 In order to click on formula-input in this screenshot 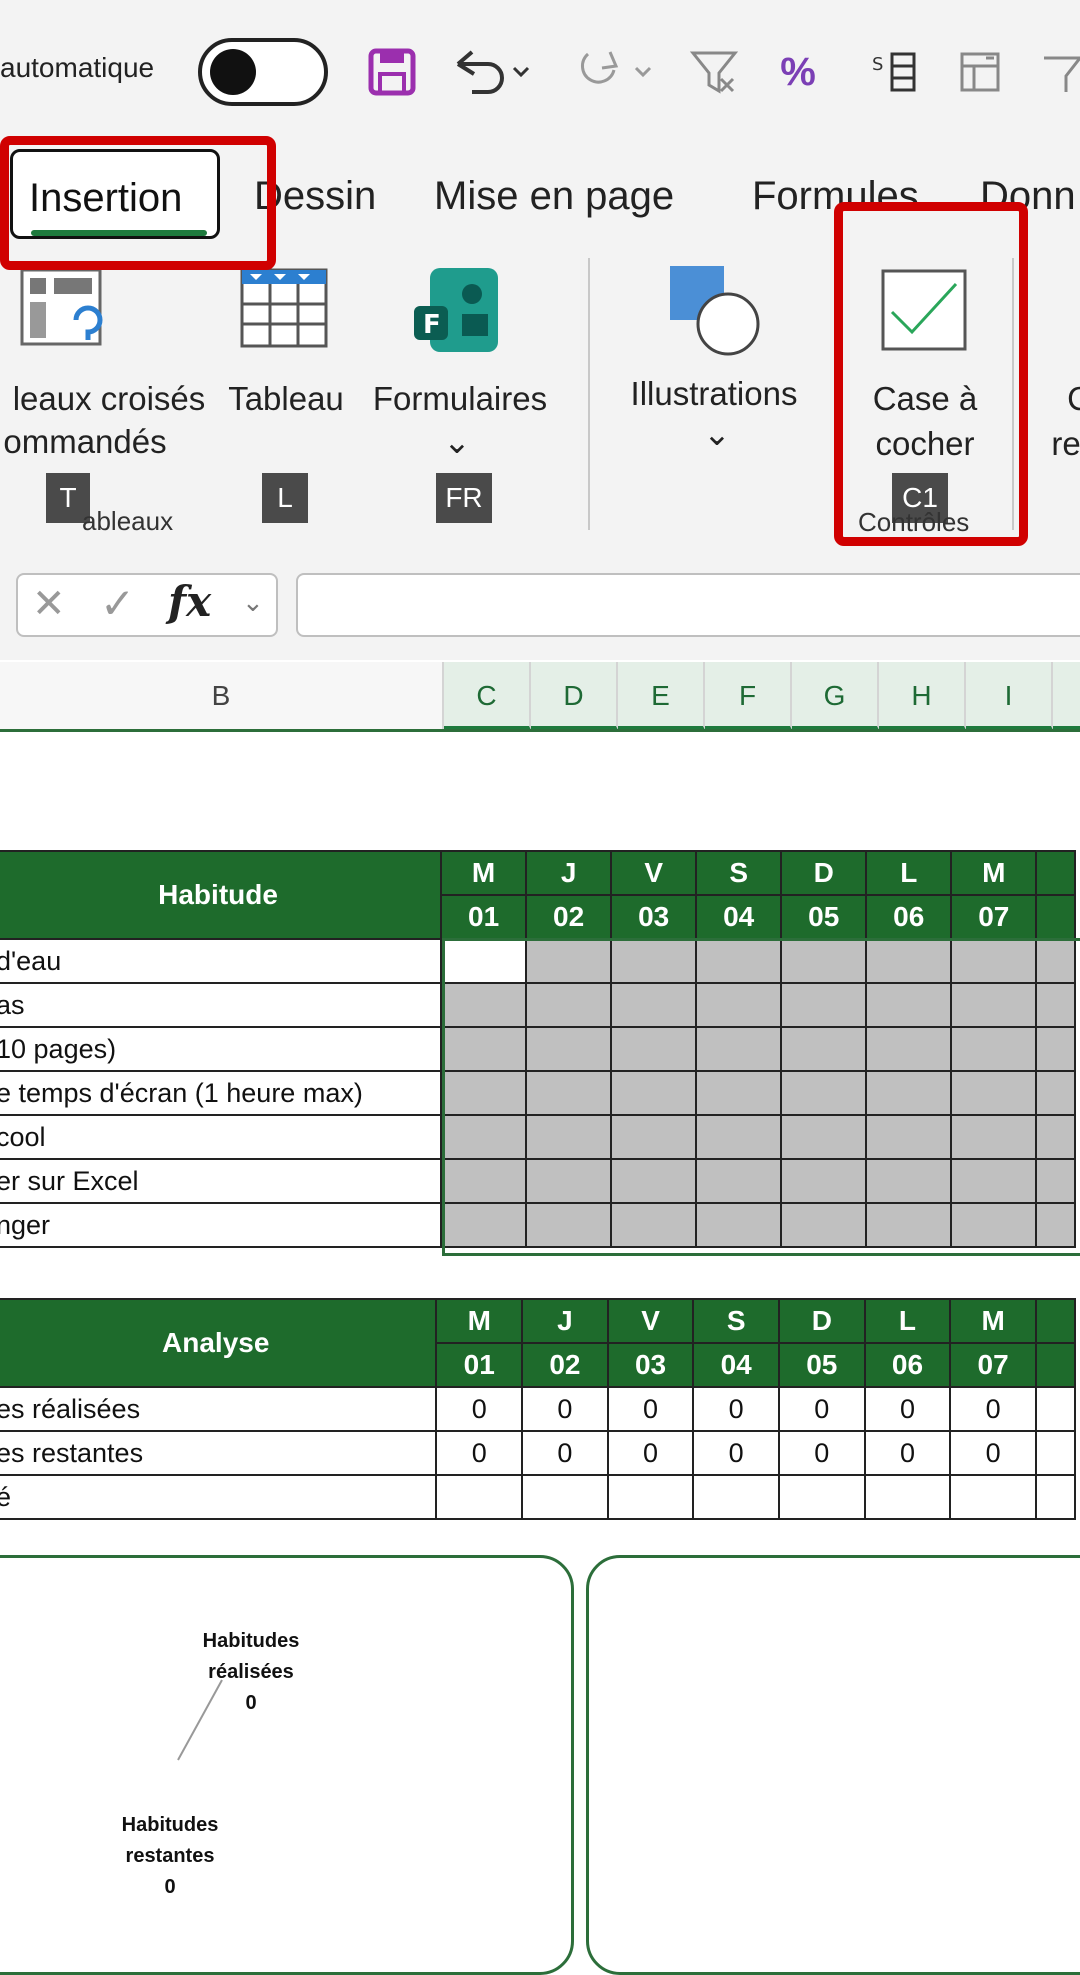, I will do `click(688, 605)`.